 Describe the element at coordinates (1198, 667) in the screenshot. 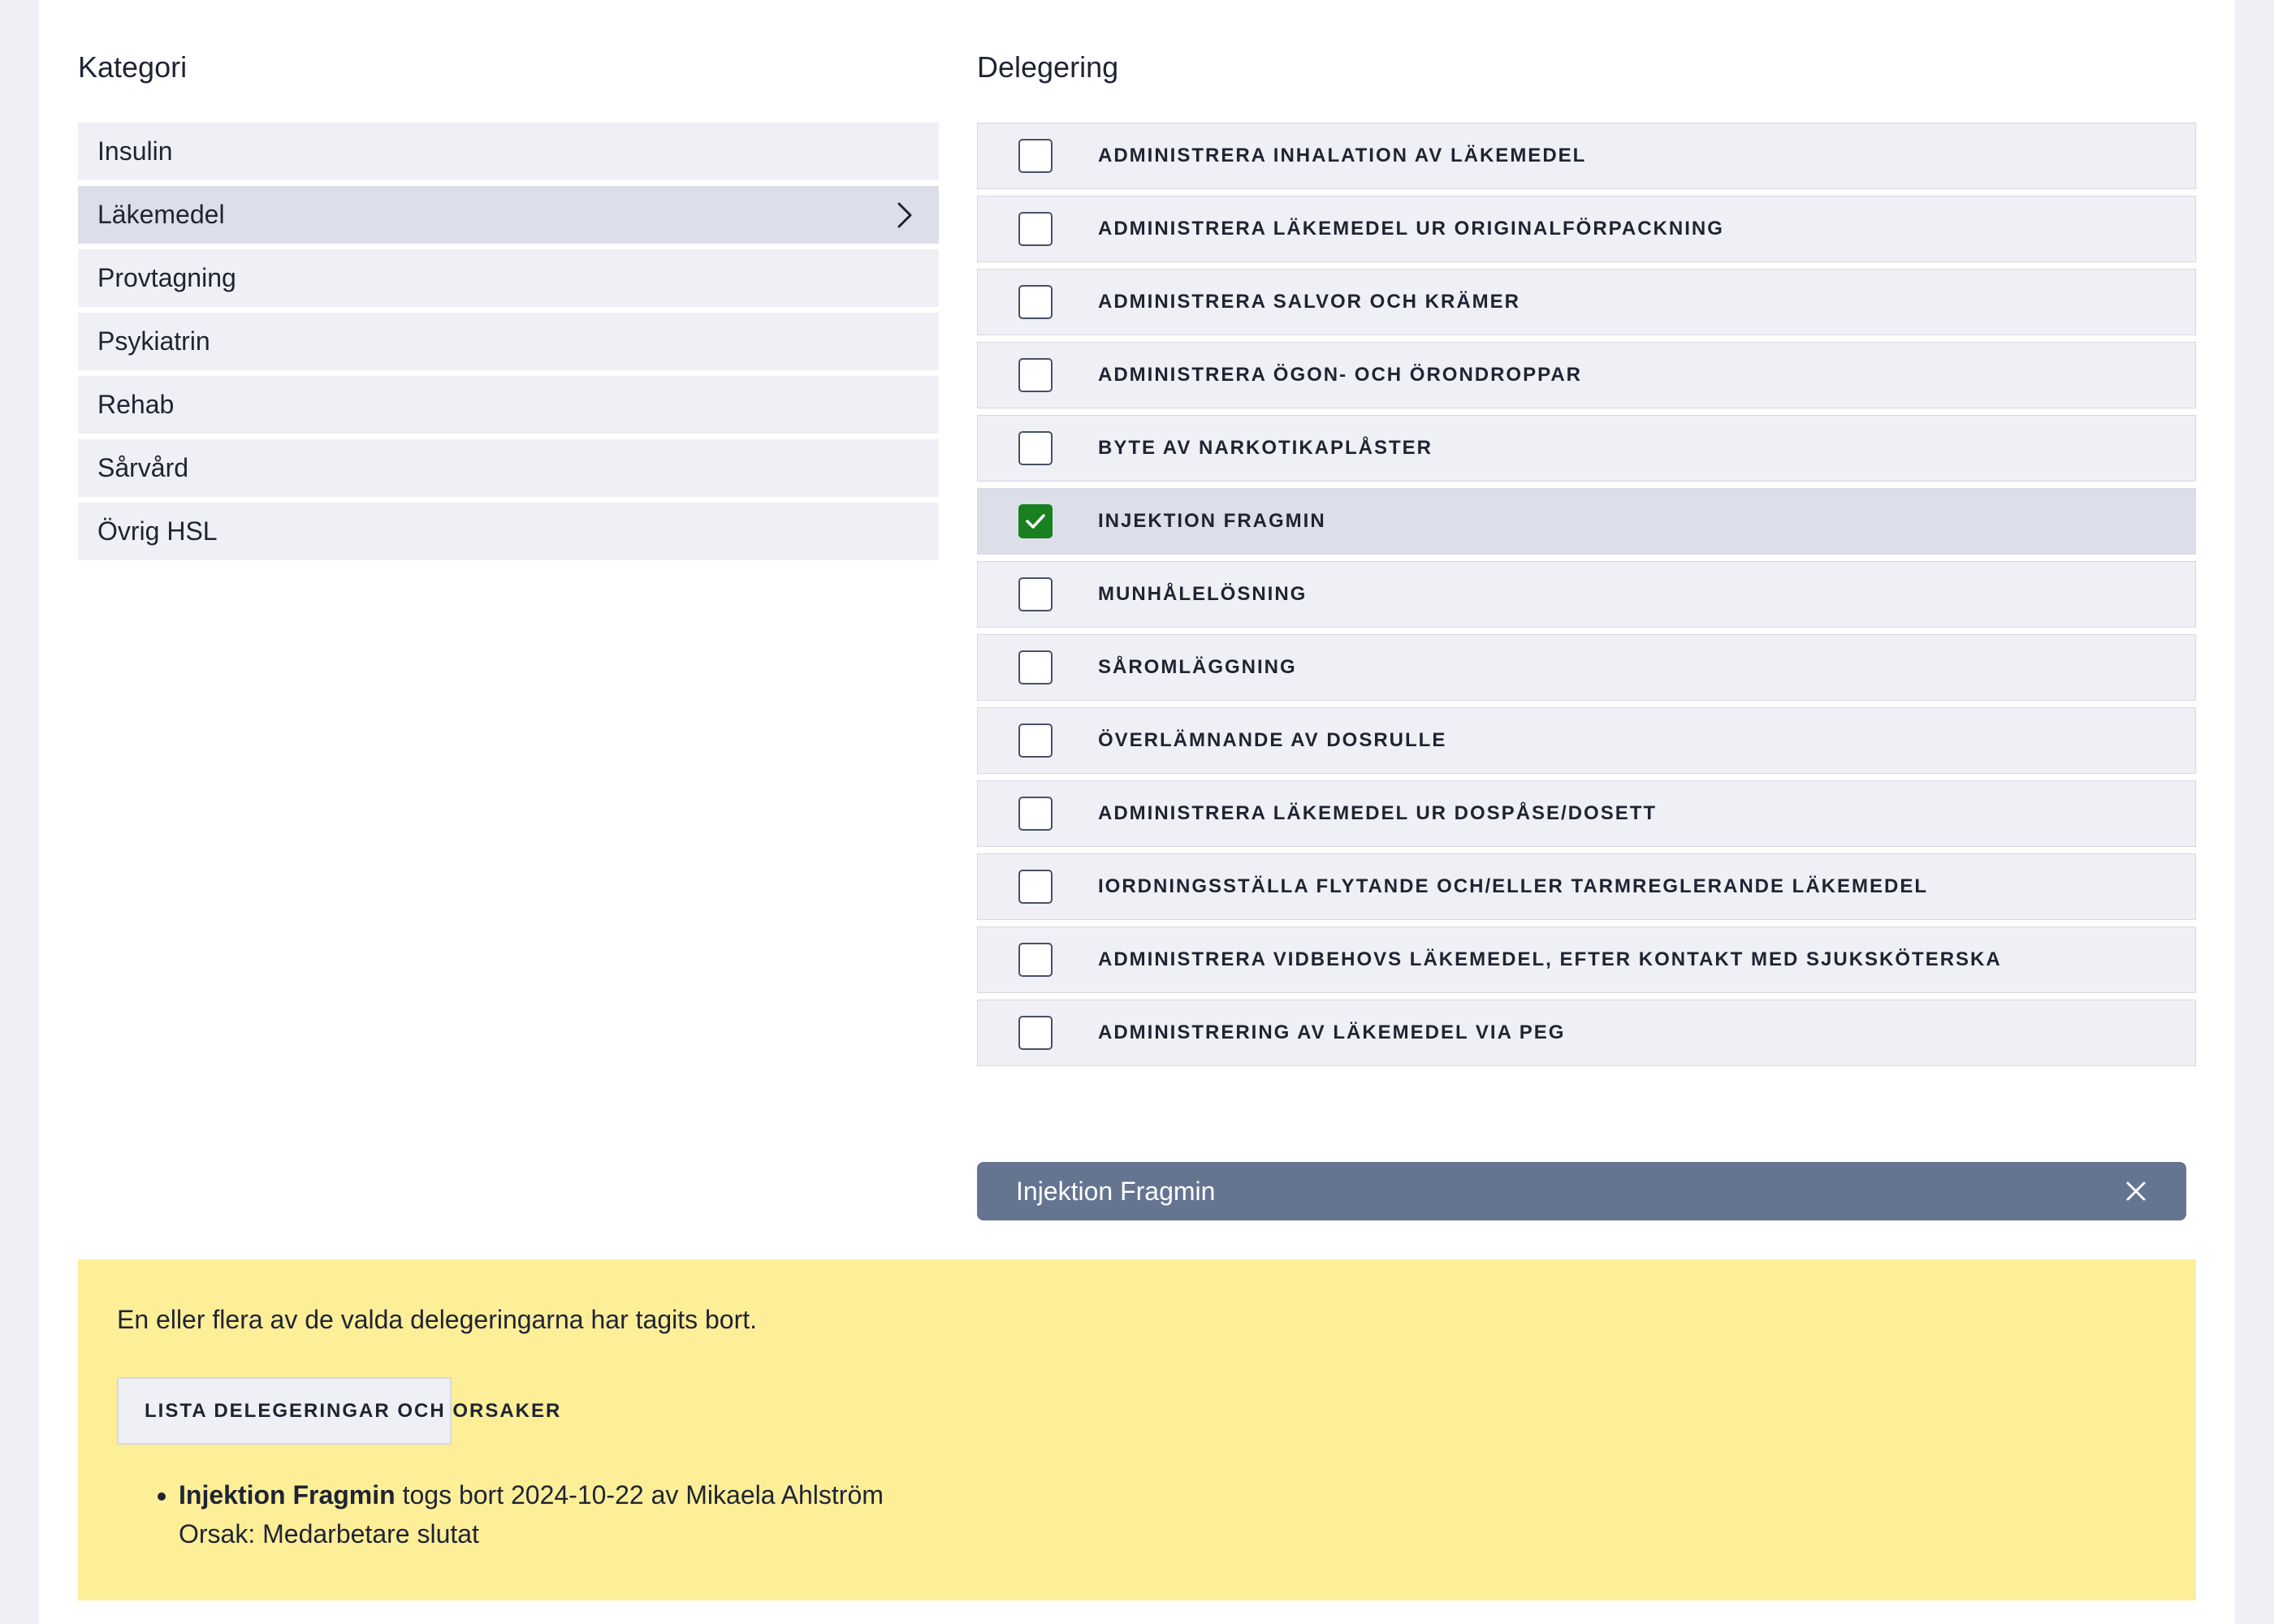

I see `delegering-item-label: SÅROMLÄGGNING` at that location.